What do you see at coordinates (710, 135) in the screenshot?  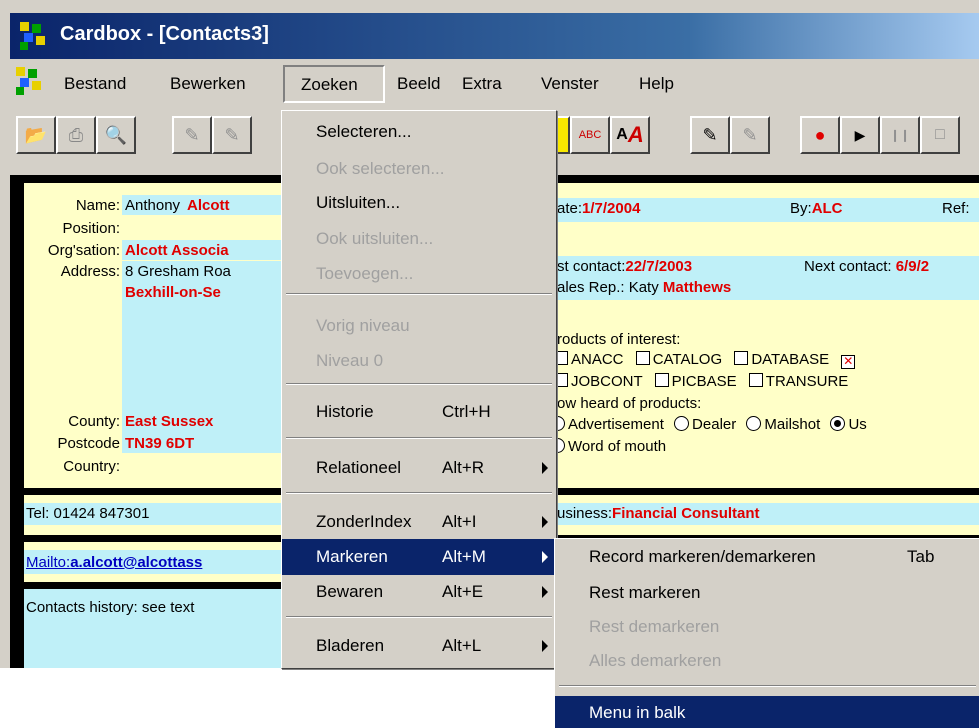 I see `draw-icon: ✎` at bounding box center [710, 135].